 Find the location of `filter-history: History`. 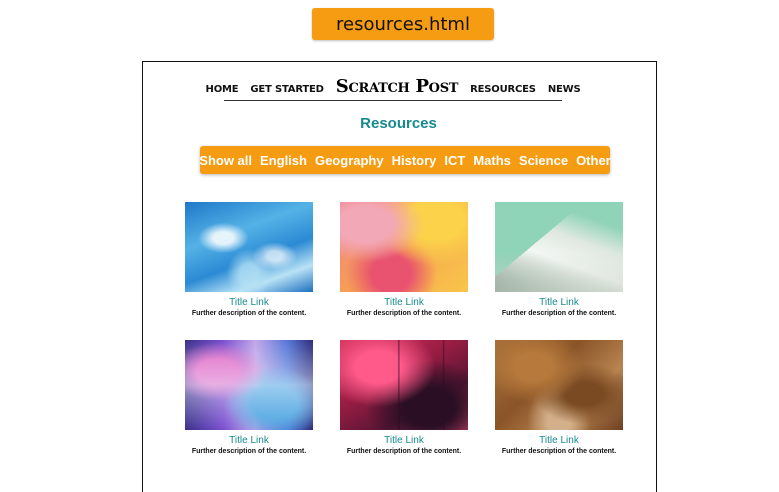

filter-history: History is located at coordinates (414, 160).